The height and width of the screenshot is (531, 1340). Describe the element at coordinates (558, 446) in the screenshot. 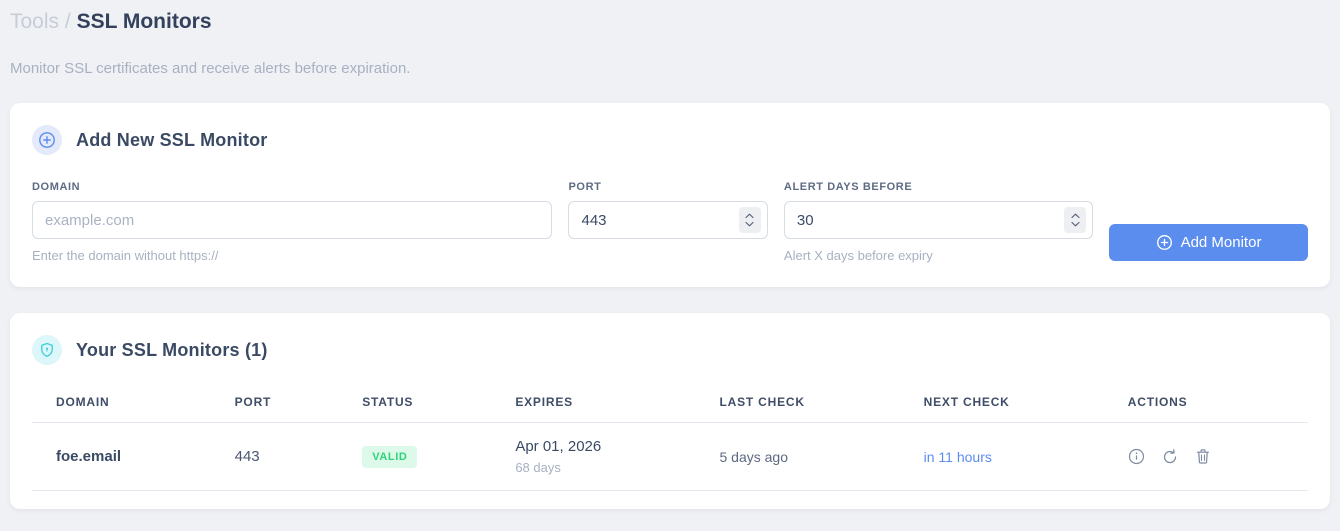

I see `expires-date: Apr 01, 2026` at that location.